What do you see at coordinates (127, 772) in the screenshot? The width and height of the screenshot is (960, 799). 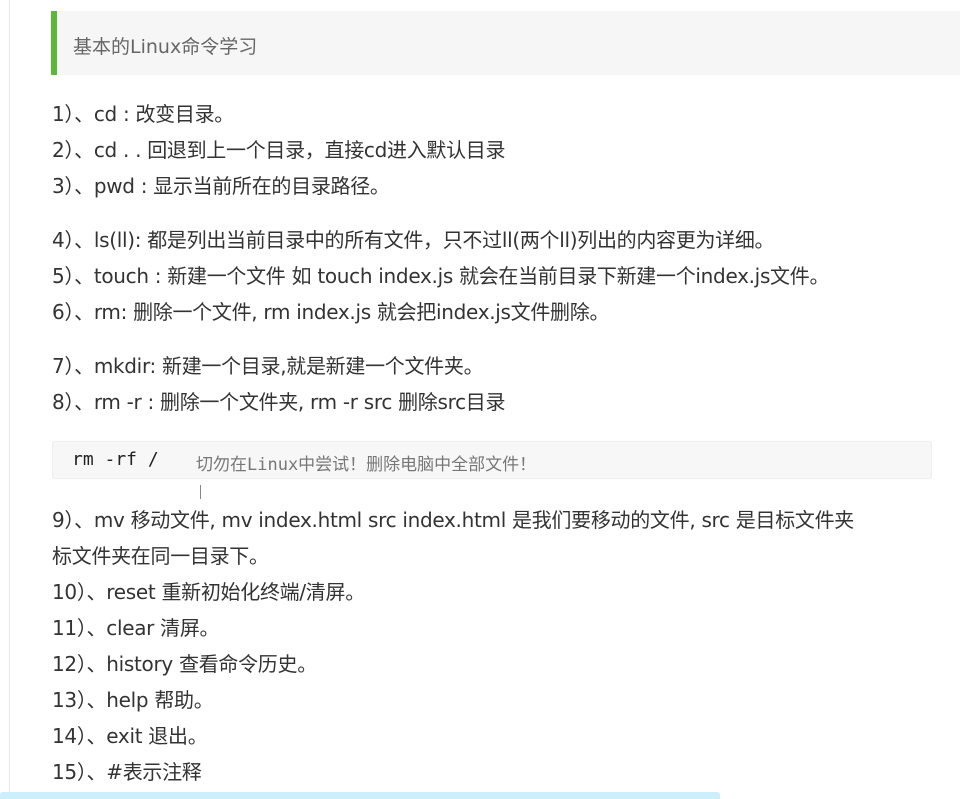 I see `list-item: 15）、#表示注释` at bounding box center [127, 772].